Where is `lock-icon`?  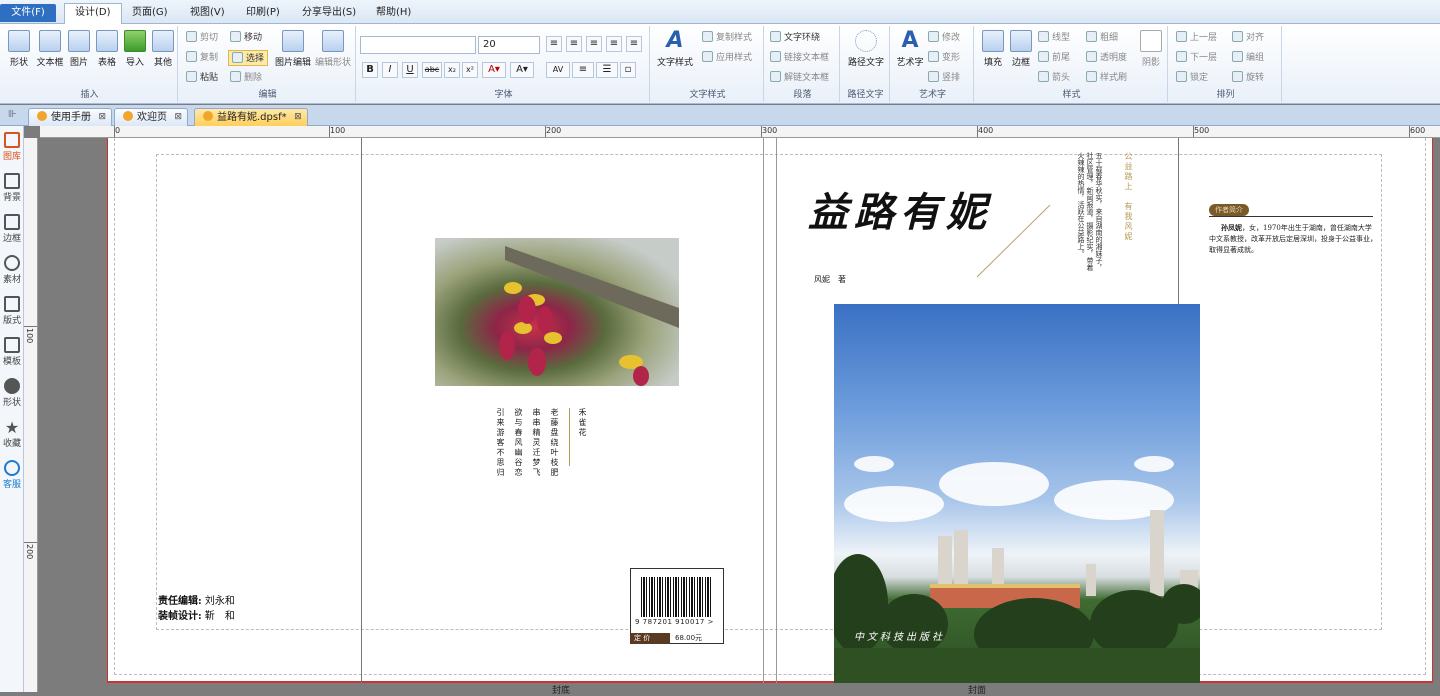
lock-icon is located at coordinates (1181, 76).